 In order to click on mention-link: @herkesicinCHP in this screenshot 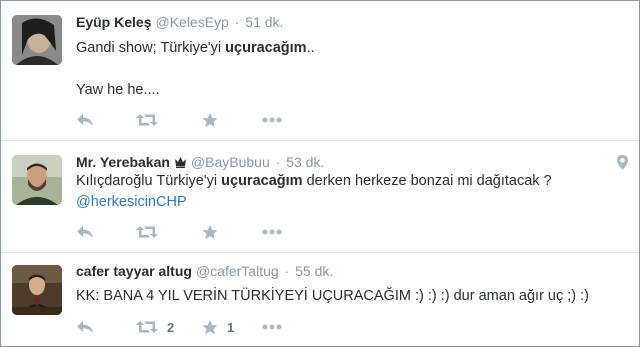, I will do `click(131, 202)`.